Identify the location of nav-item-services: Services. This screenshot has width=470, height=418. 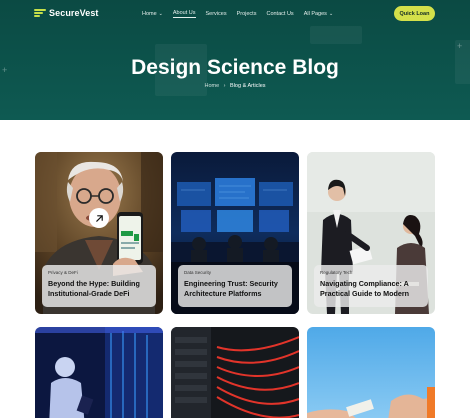
(216, 14).